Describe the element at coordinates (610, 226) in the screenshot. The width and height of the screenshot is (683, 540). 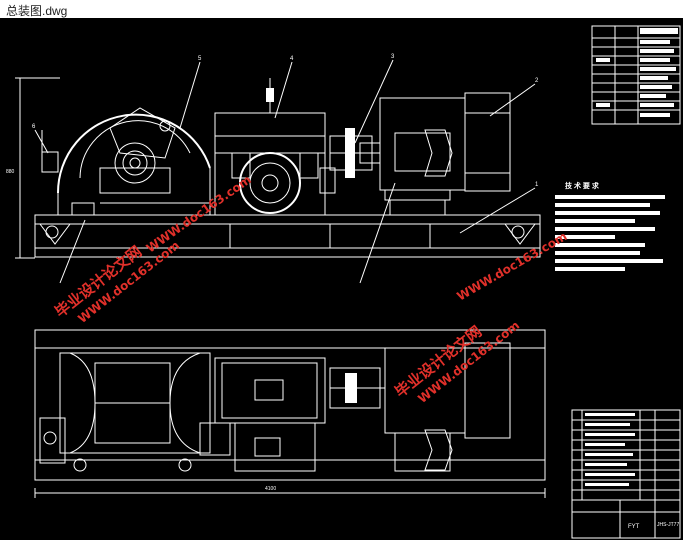
I see `tech-requirements: 技 术 要 求` at that location.